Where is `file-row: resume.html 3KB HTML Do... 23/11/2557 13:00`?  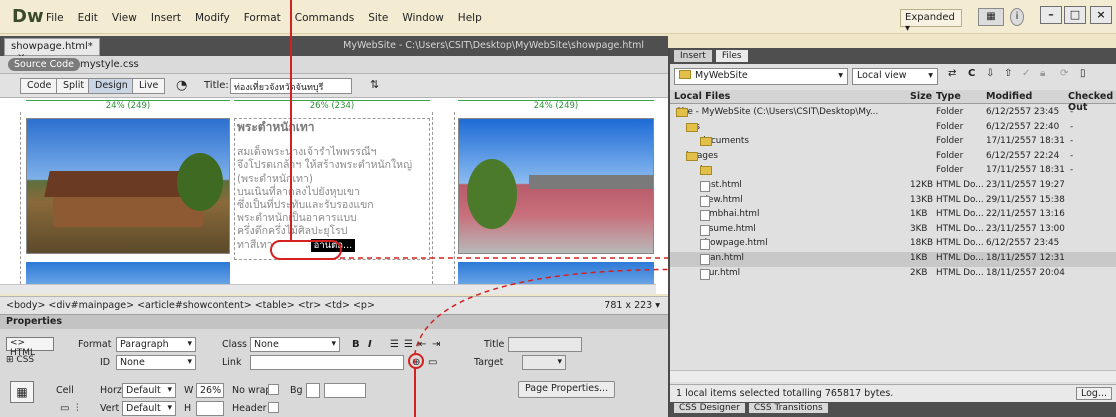 file-row: resume.html 3KB HTML Do... 23/11/2557 13:00 is located at coordinates (893, 230).